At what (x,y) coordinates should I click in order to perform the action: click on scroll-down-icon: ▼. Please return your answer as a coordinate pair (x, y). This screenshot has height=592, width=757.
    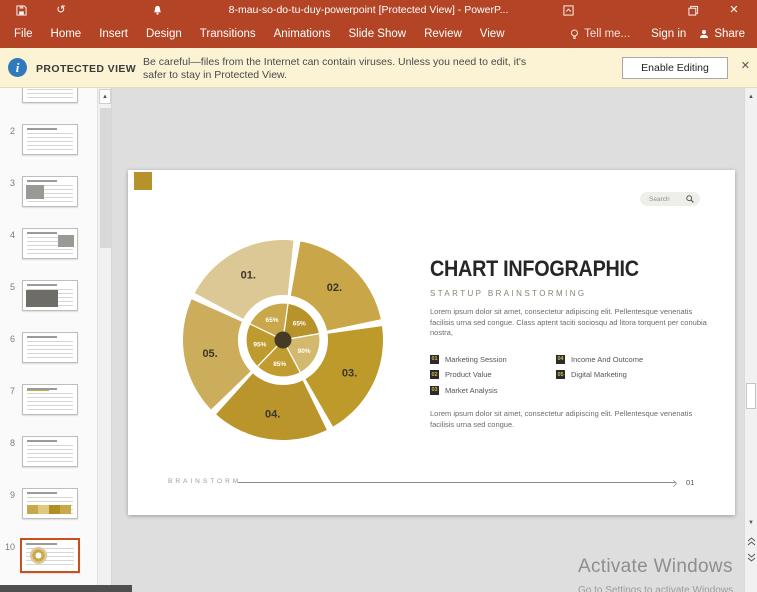
    Looking at the image, I should click on (751, 523).